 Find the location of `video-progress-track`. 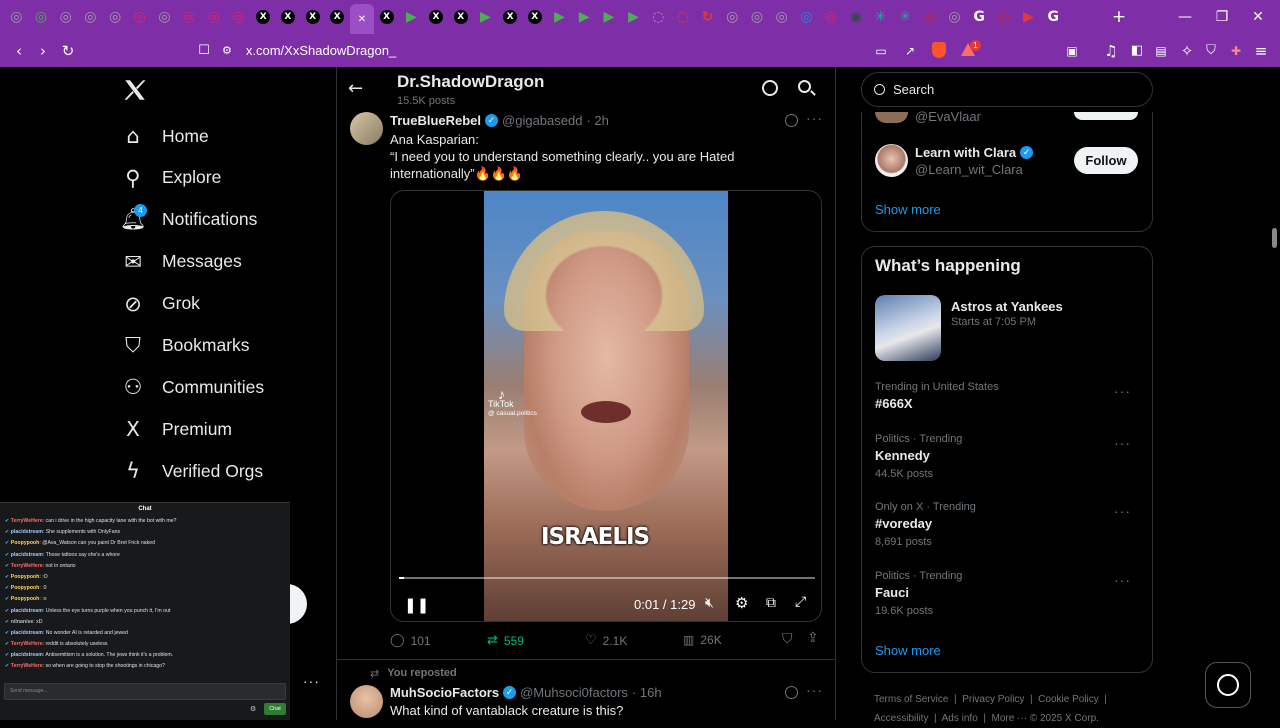

video-progress-track is located at coordinates (607, 578).